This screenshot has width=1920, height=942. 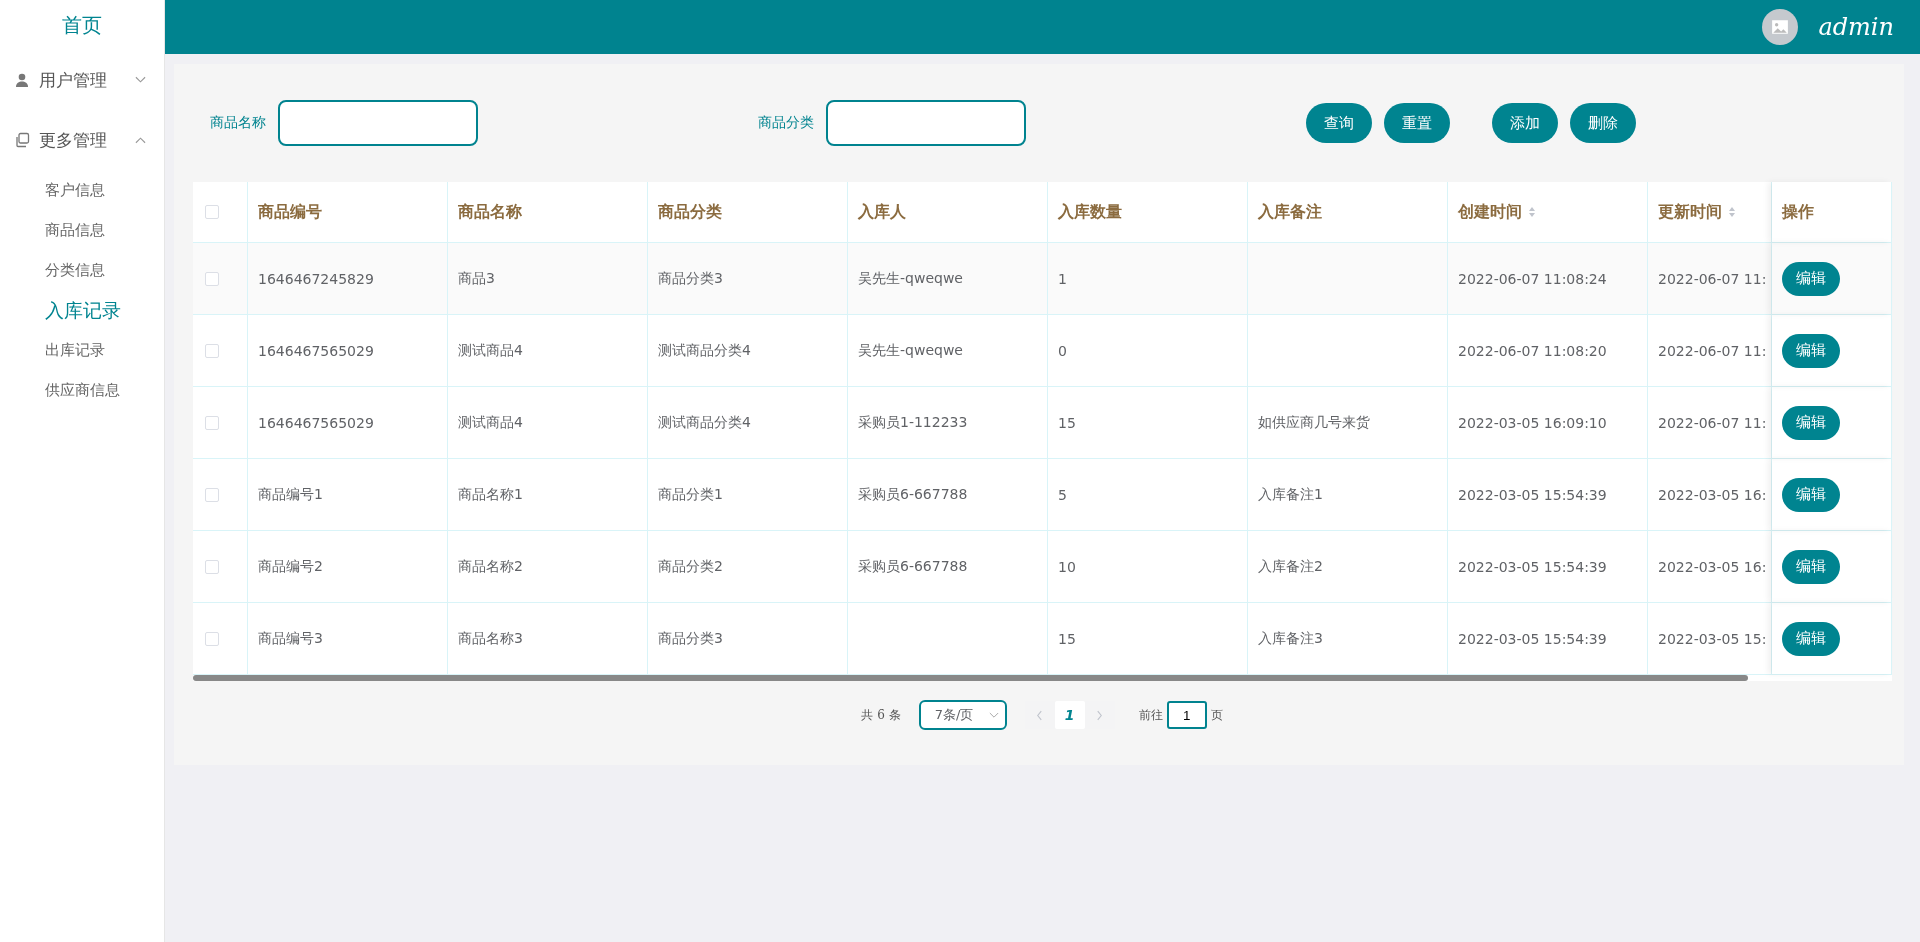 I want to click on sidebar-group: 更多管理, so click(x=82, y=140).